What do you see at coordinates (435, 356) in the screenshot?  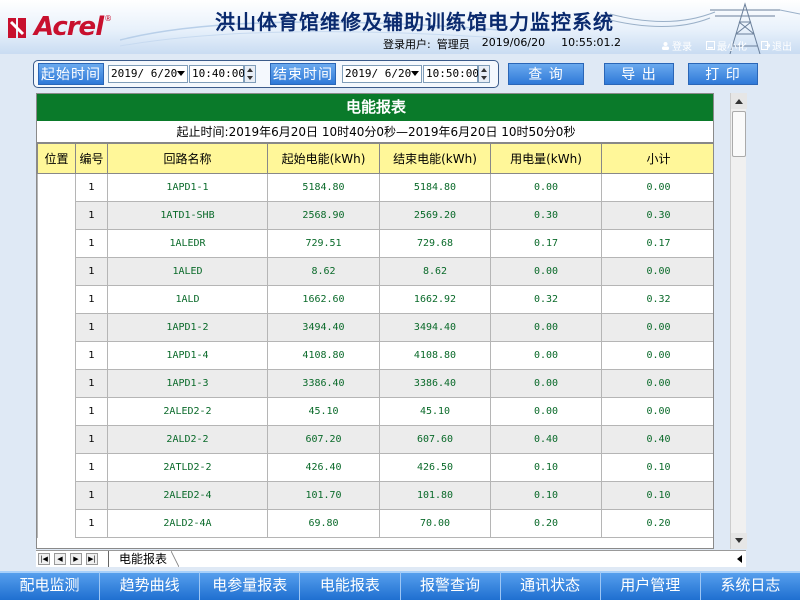 I see `cell-end-energy: 4108.80` at bounding box center [435, 356].